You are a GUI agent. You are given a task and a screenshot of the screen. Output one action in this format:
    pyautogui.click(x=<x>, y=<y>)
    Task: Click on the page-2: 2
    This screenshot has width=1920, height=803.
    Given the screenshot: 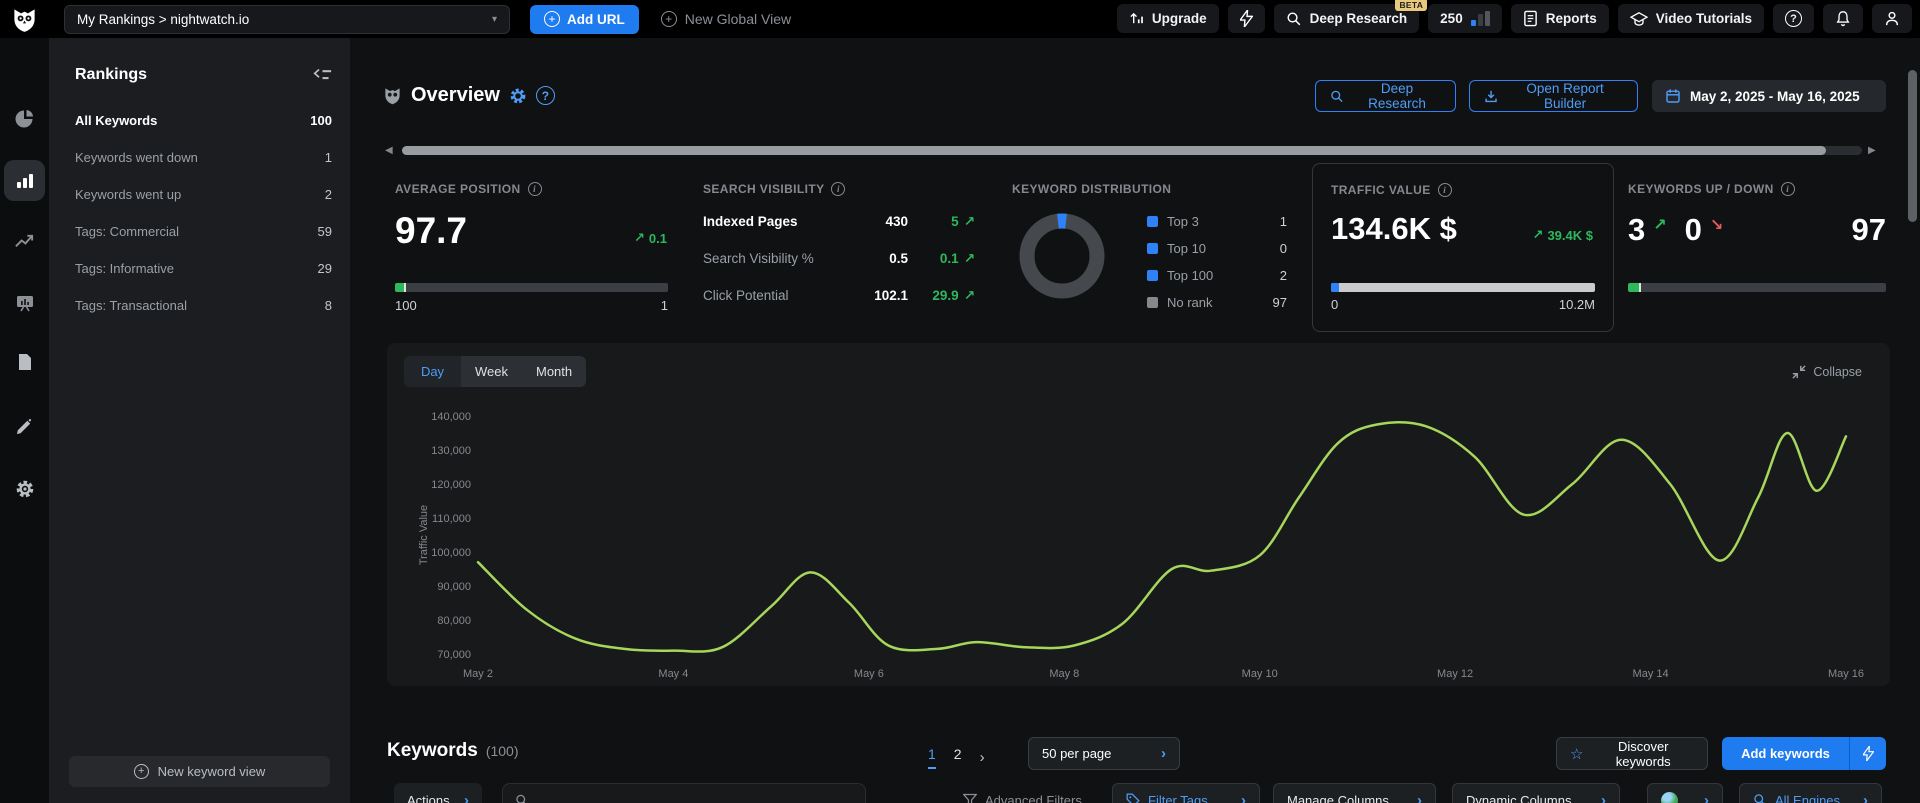 What is the action you would take?
    pyautogui.click(x=958, y=757)
    